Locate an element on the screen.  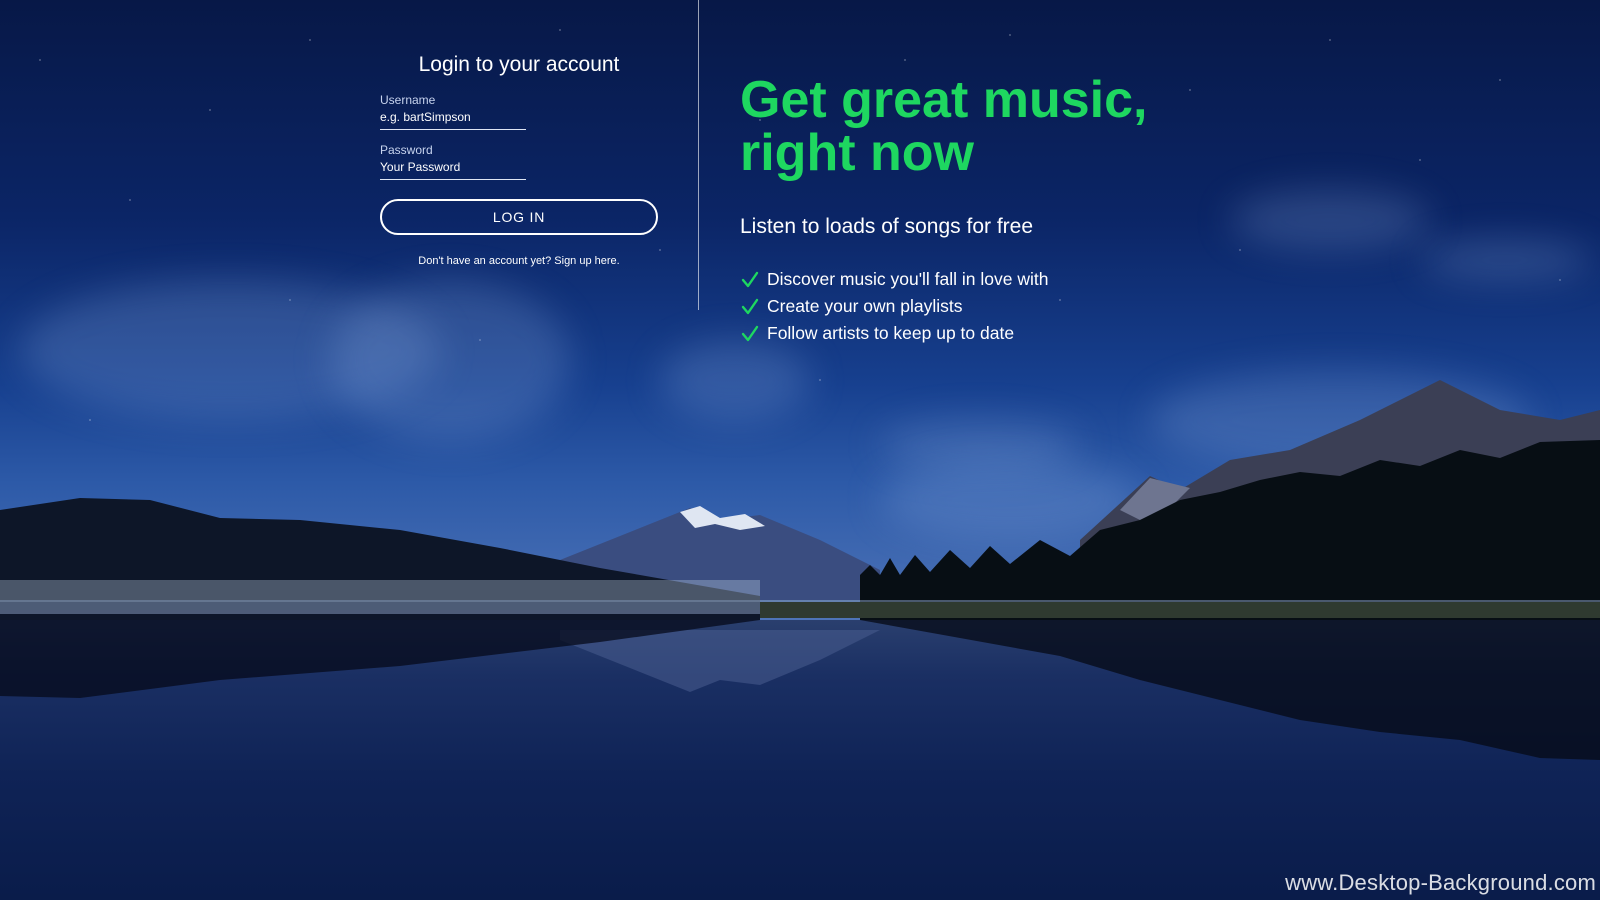
signup-link: Don't have an account yet? Sign up here. is located at coordinates (518, 261).